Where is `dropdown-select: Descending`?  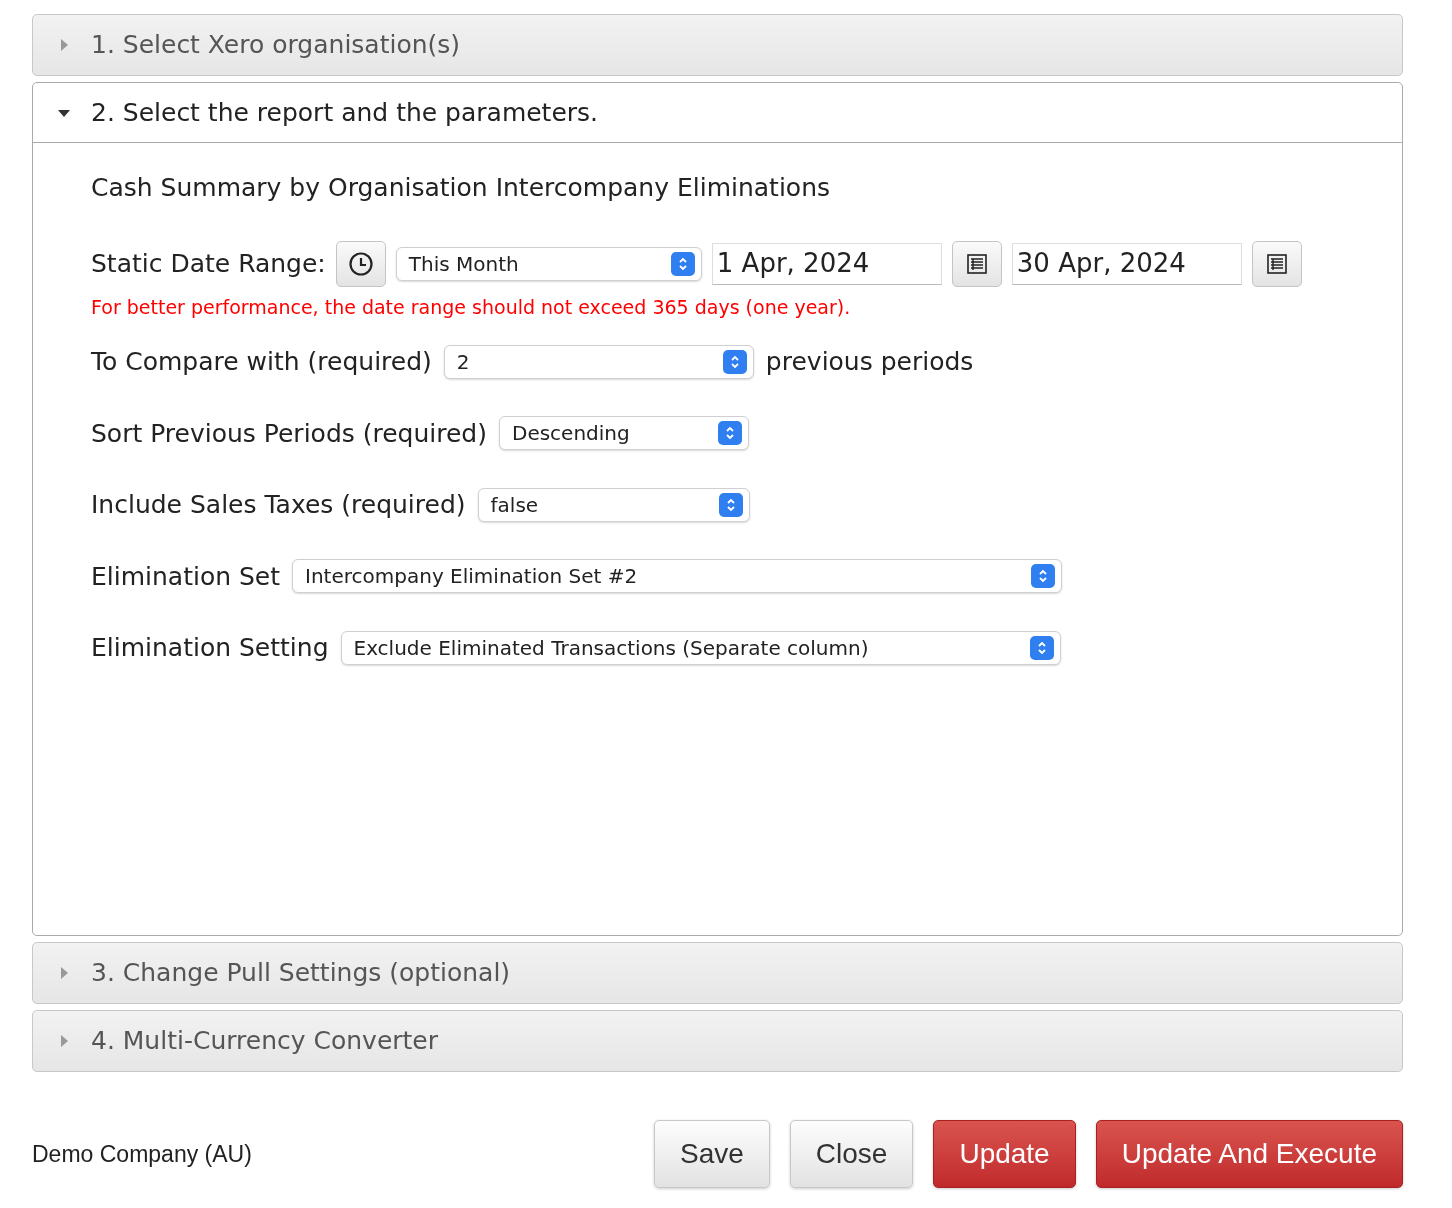
dropdown-select: Descending is located at coordinates (624, 433).